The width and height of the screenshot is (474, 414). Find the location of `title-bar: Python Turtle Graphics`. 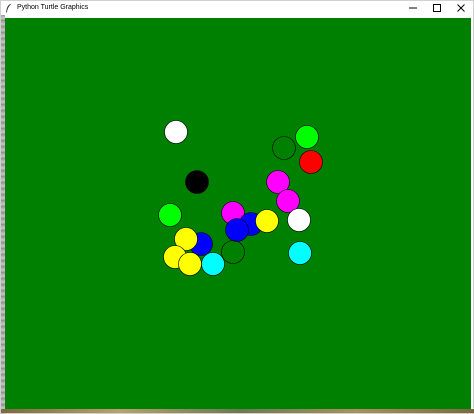

title-bar: Python Turtle Graphics is located at coordinates (237, 8).